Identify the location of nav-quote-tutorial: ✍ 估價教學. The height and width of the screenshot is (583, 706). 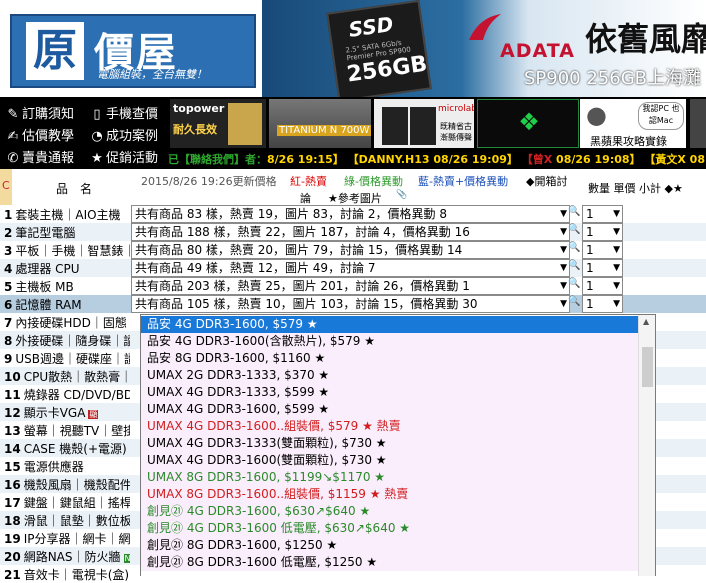
(40, 134).